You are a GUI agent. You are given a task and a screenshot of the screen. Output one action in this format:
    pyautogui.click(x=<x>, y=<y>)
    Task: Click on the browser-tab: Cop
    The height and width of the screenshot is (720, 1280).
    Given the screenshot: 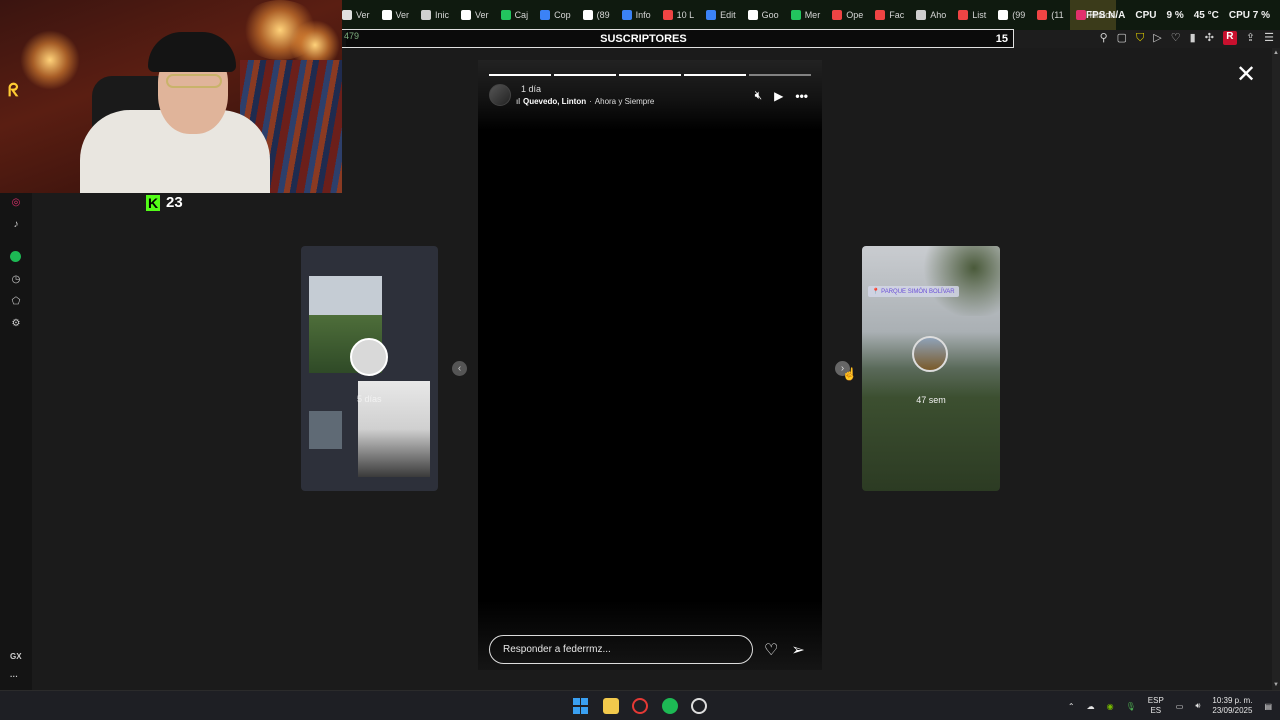 What is the action you would take?
    pyautogui.click(x=555, y=15)
    